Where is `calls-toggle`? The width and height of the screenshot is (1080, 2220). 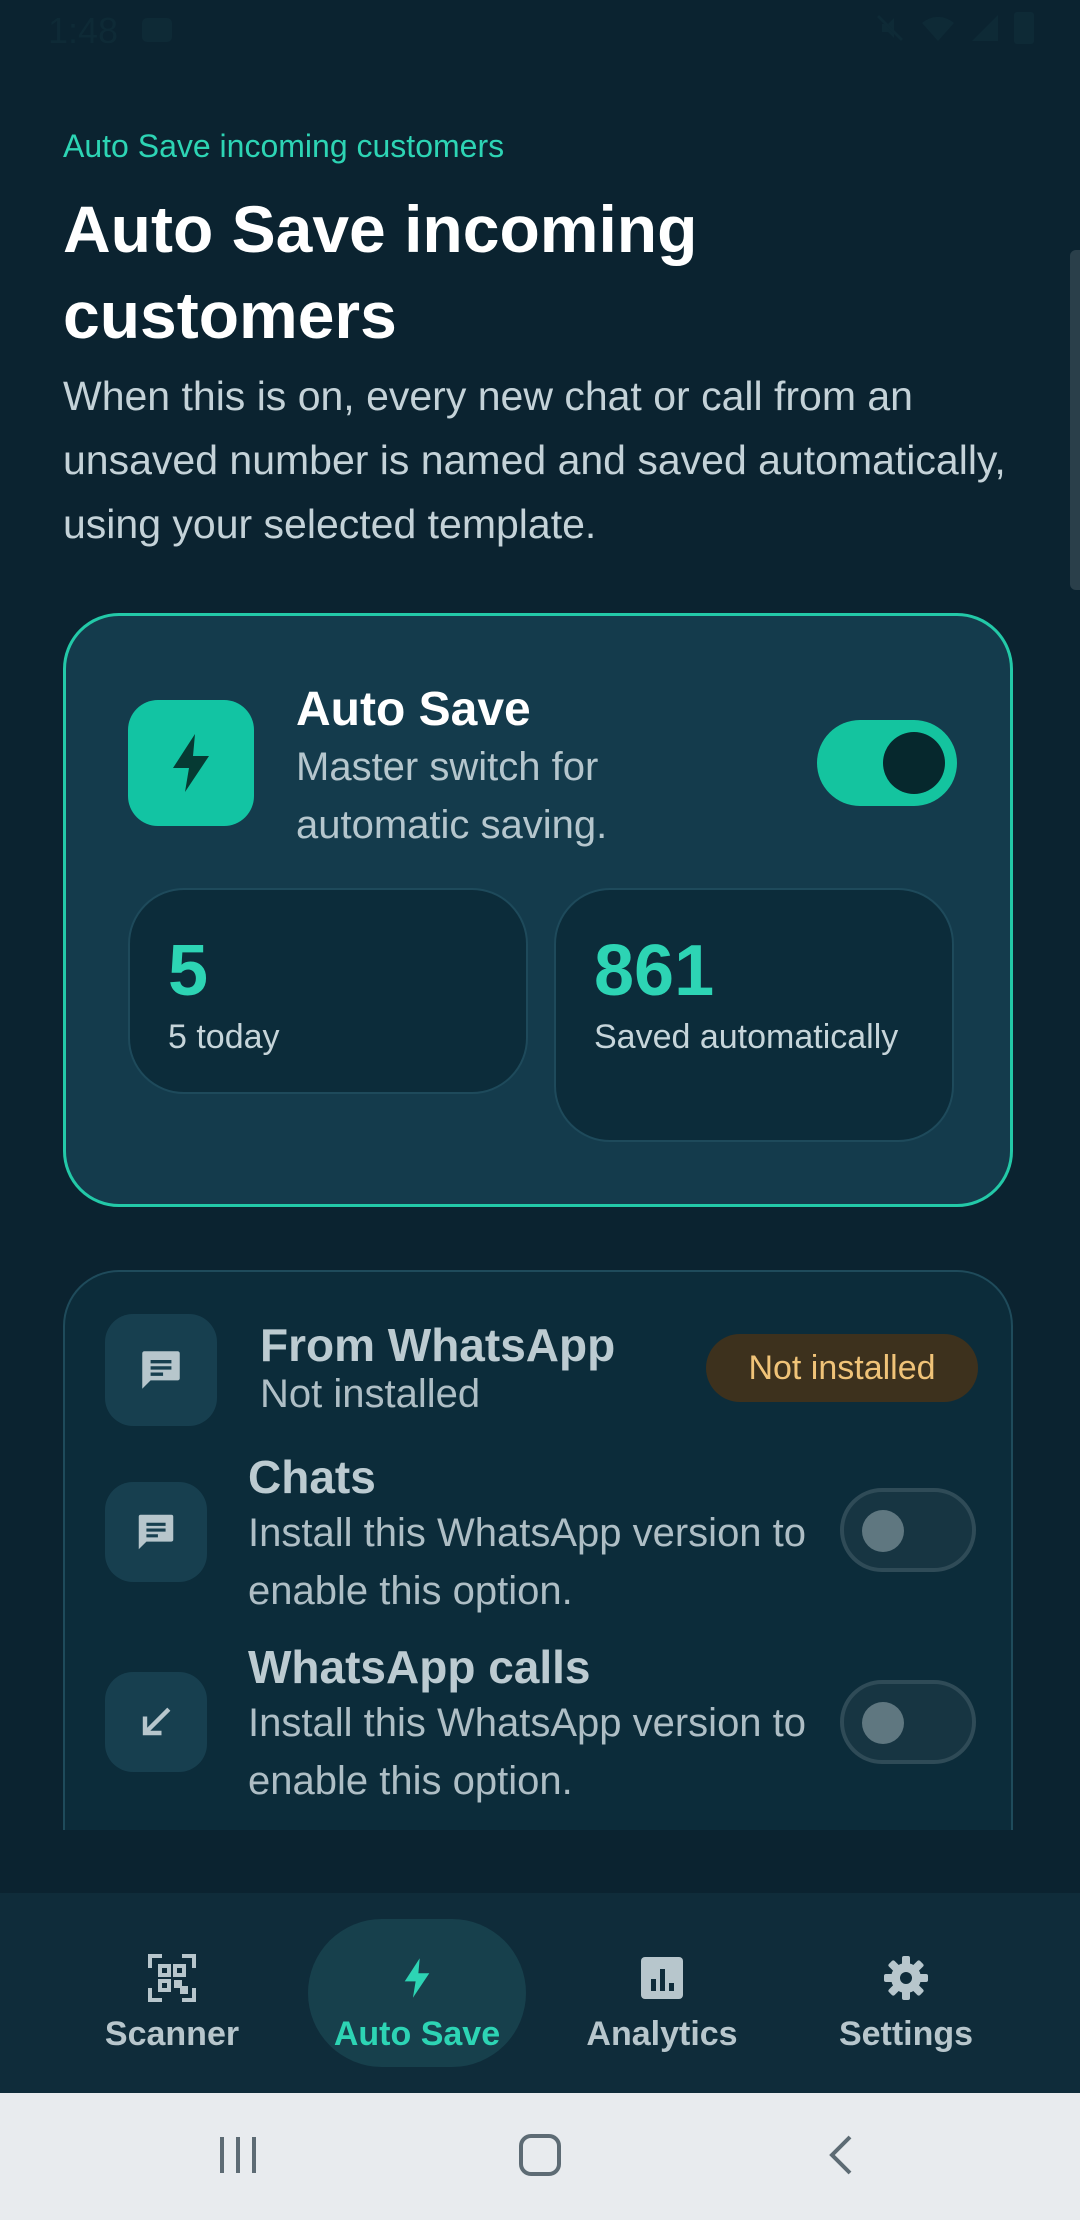
calls-toggle is located at coordinates (908, 1722).